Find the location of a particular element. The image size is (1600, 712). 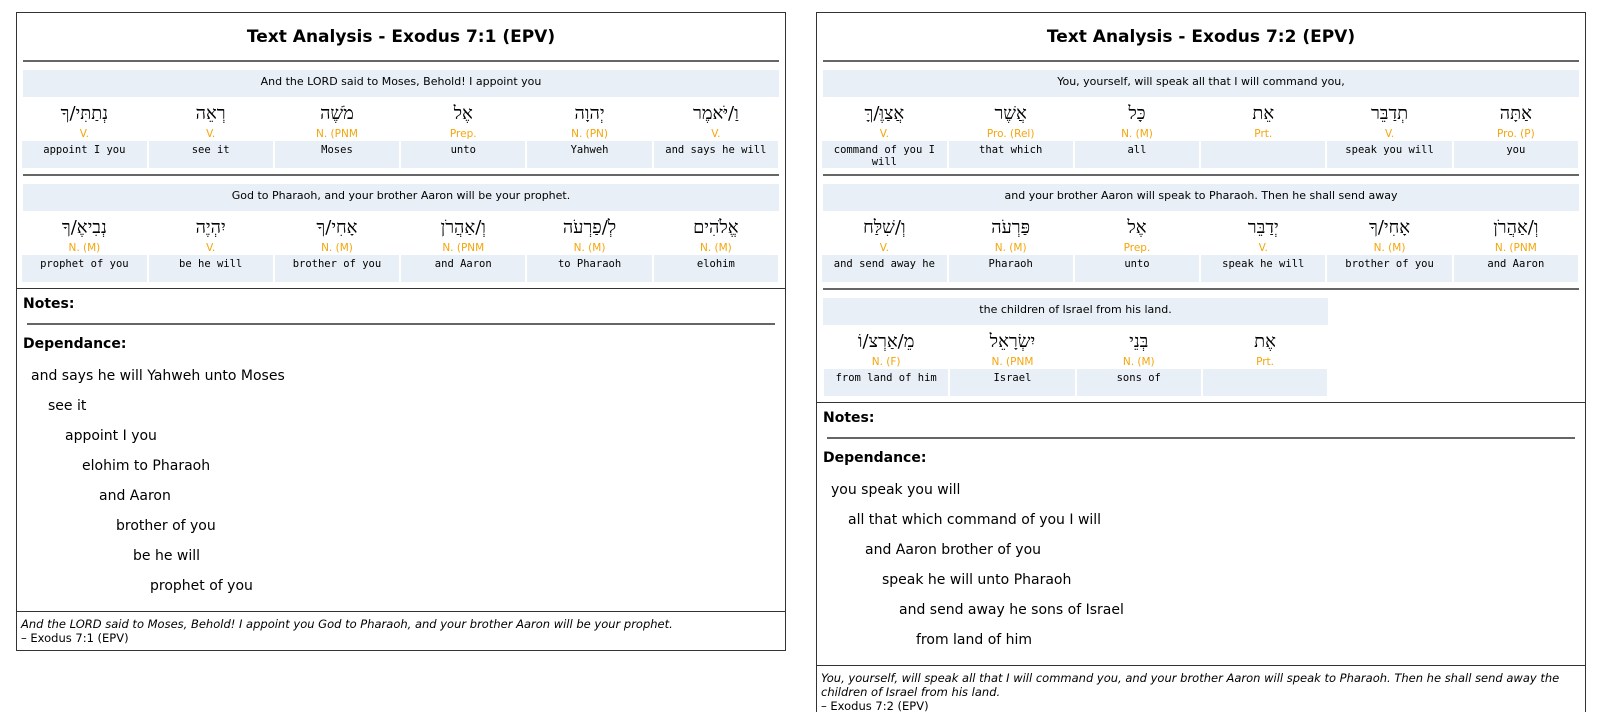

word-gloss: Israel is located at coordinates (1012, 382).